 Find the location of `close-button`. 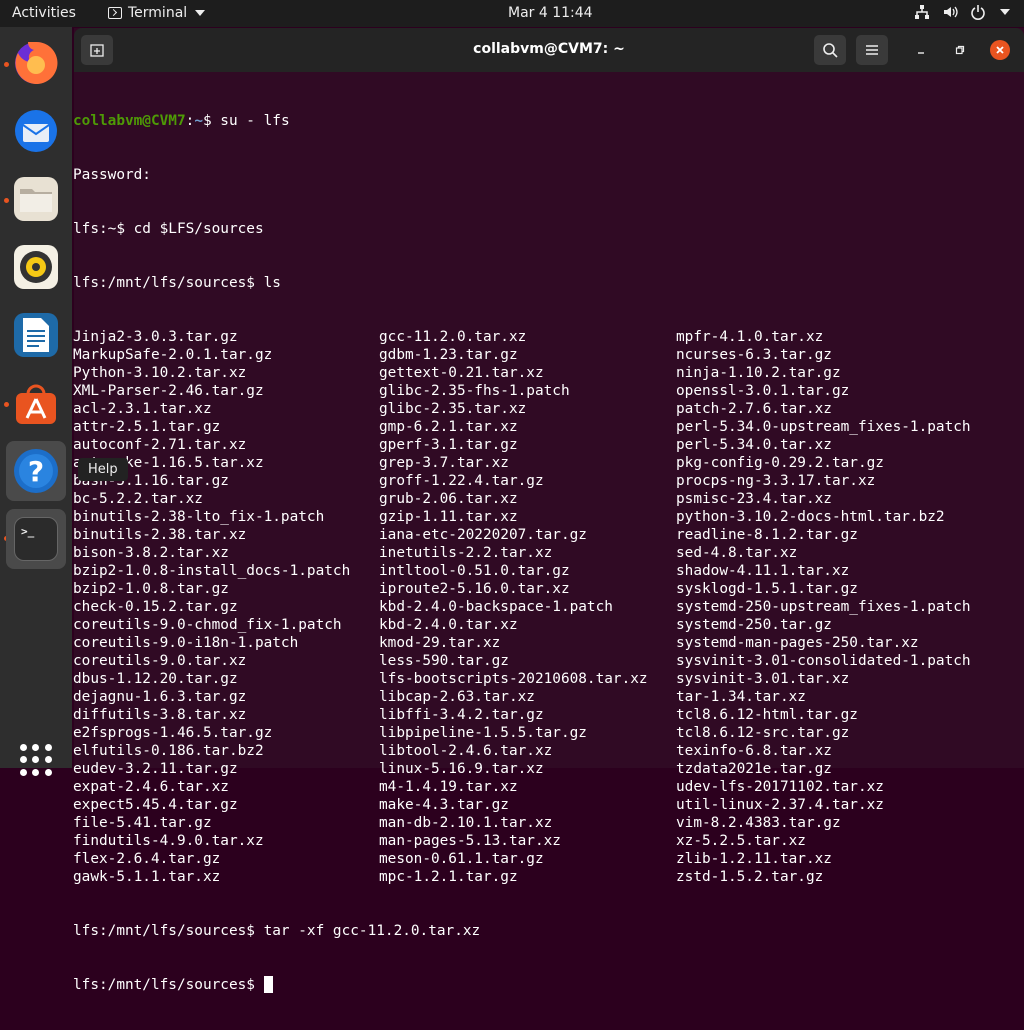

close-button is located at coordinates (1000, 50).